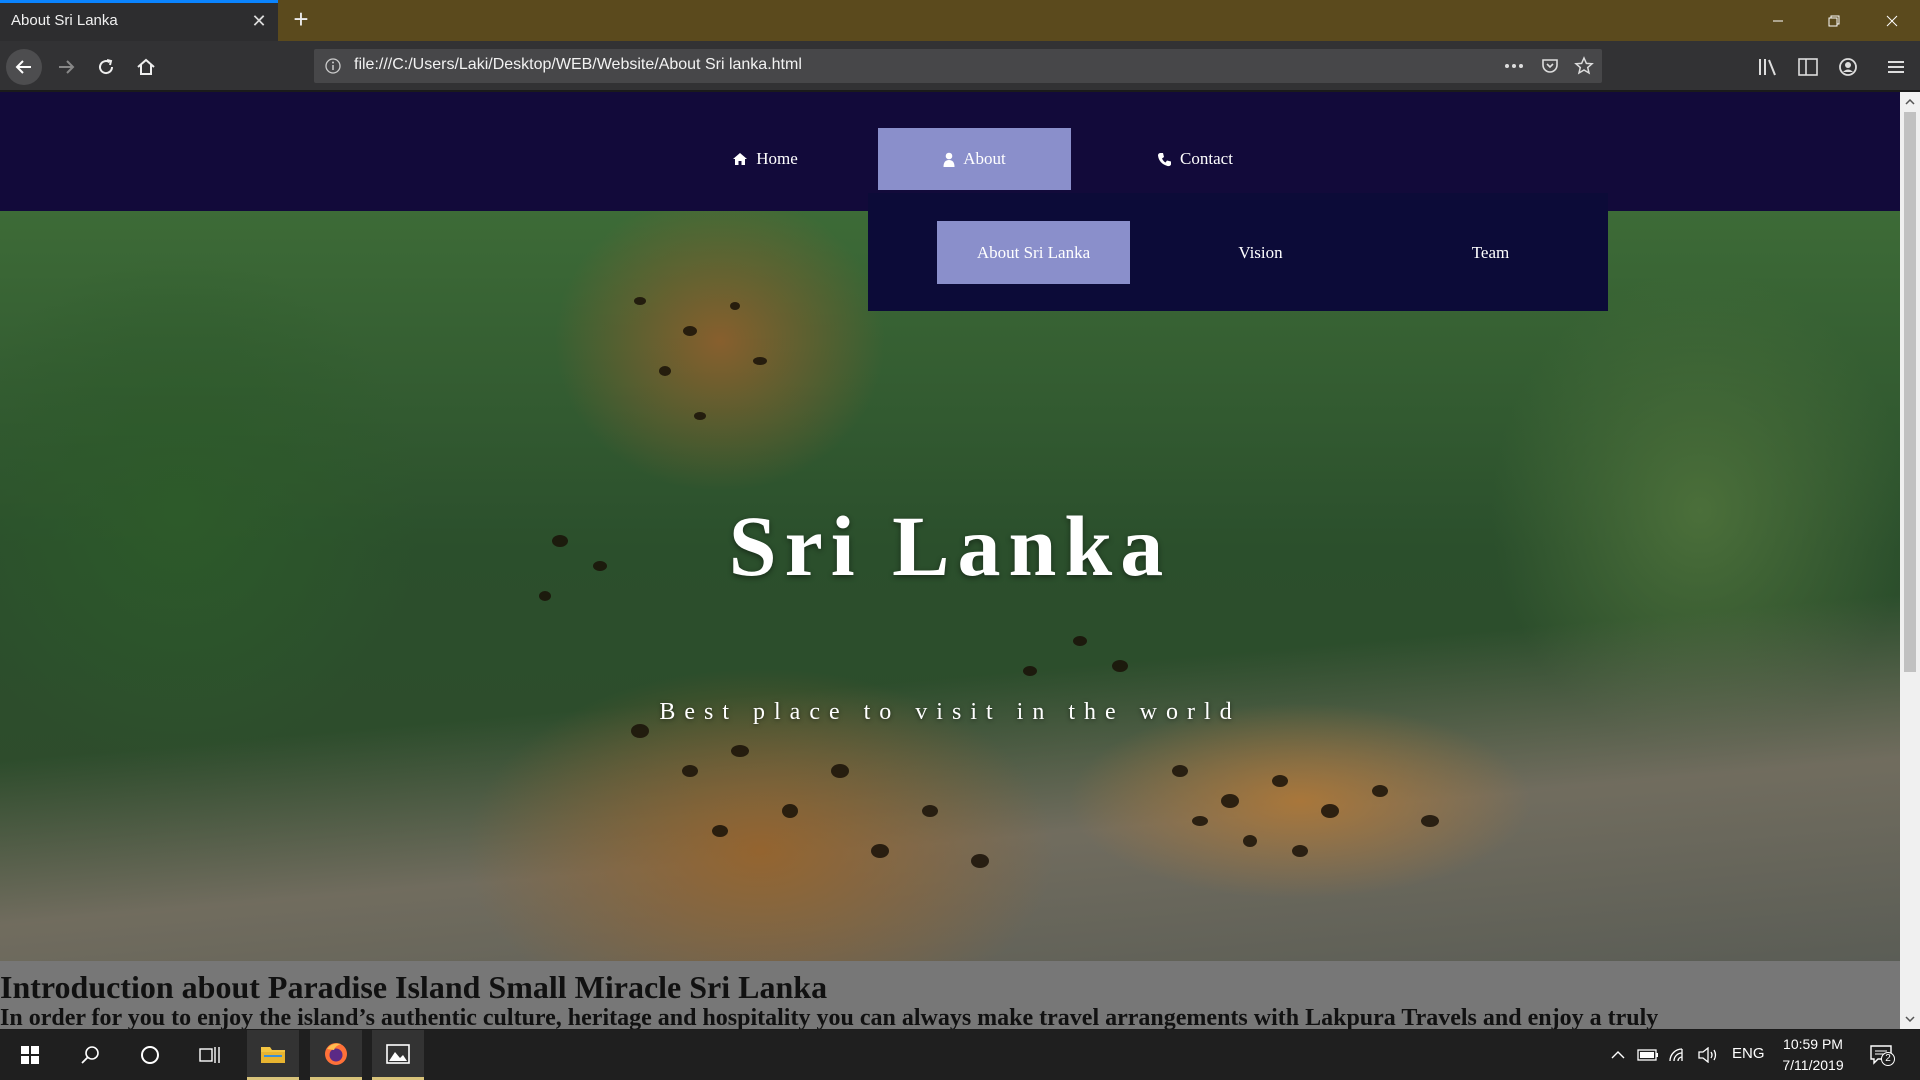  I want to click on hero-subtitle: Best place to visit in the world, so click(950, 712).